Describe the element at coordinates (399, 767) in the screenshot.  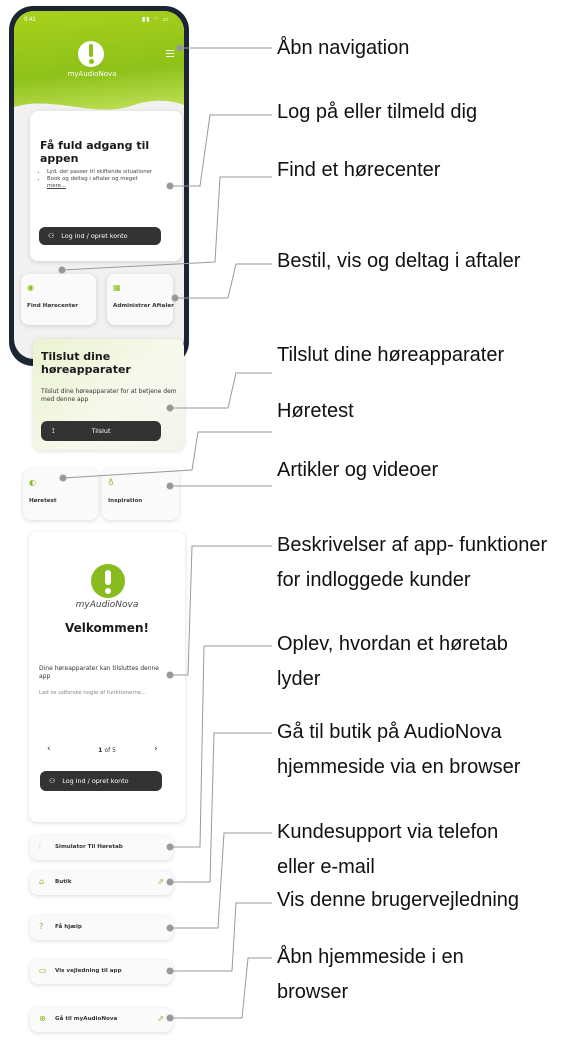
I see `annotation-label: hjemmeside via en browser` at that location.